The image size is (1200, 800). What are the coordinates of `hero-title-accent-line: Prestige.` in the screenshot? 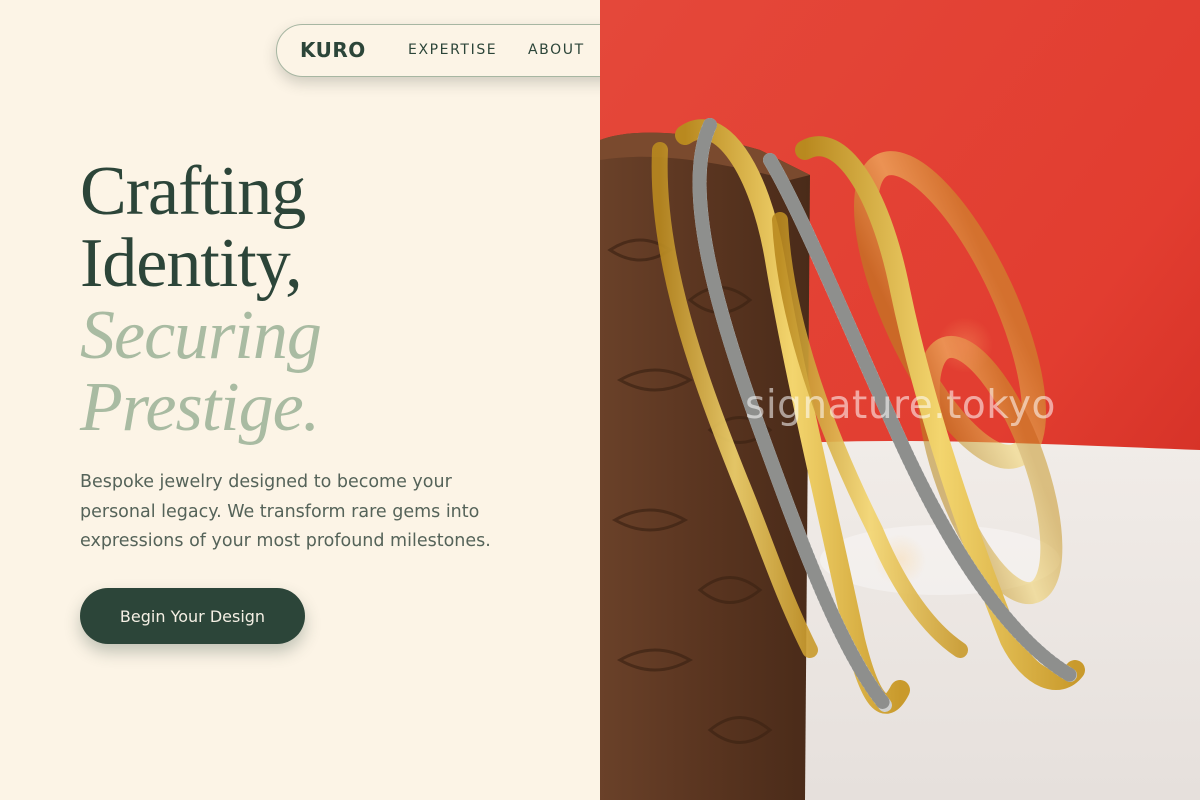 It's located at (200, 407).